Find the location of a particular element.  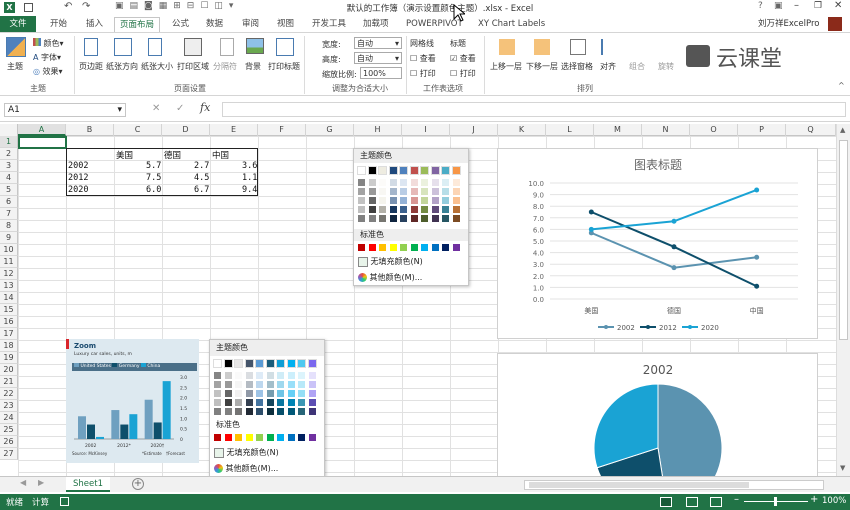

gridlines-view-checkbox: ☐ 查看 is located at coordinates (423, 58).